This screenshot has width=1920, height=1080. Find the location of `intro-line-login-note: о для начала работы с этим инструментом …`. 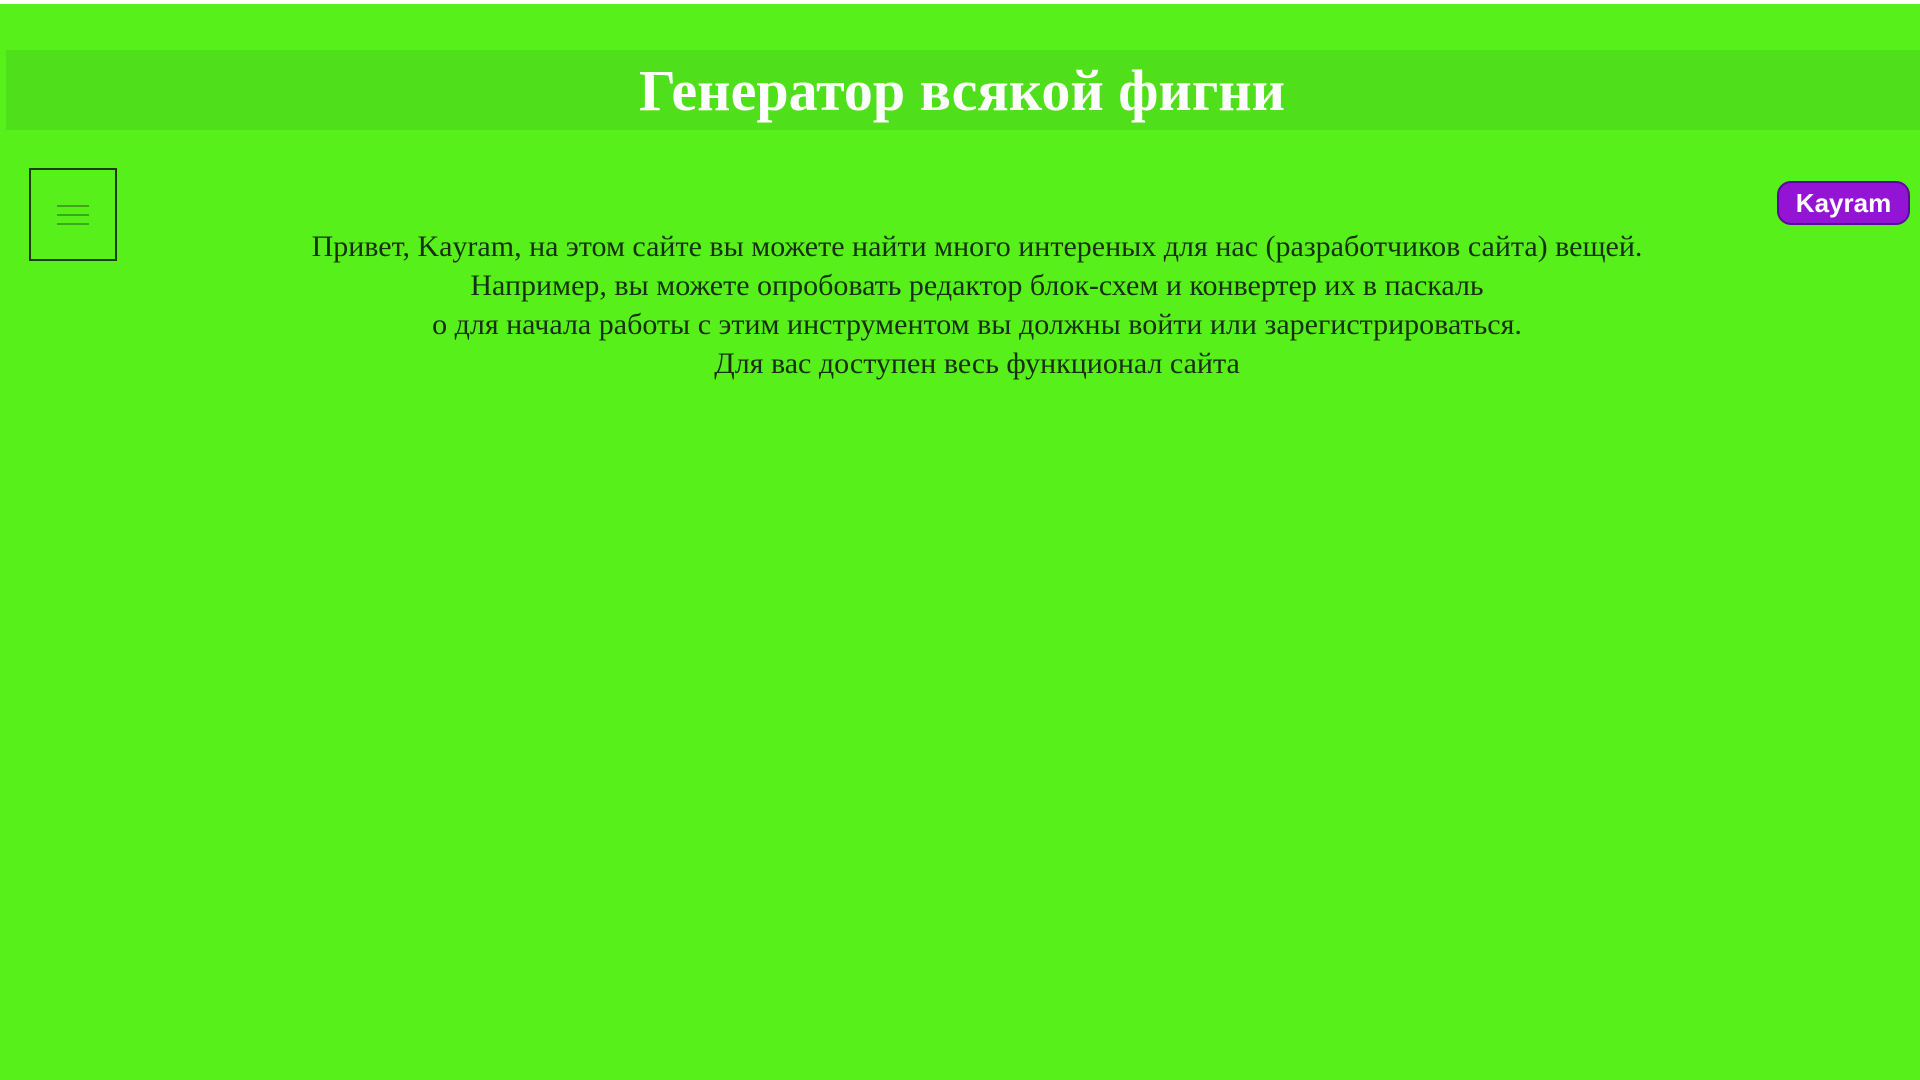

intro-line-login-note: о для начала работы с этим инструментом … is located at coordinates (977, 324).